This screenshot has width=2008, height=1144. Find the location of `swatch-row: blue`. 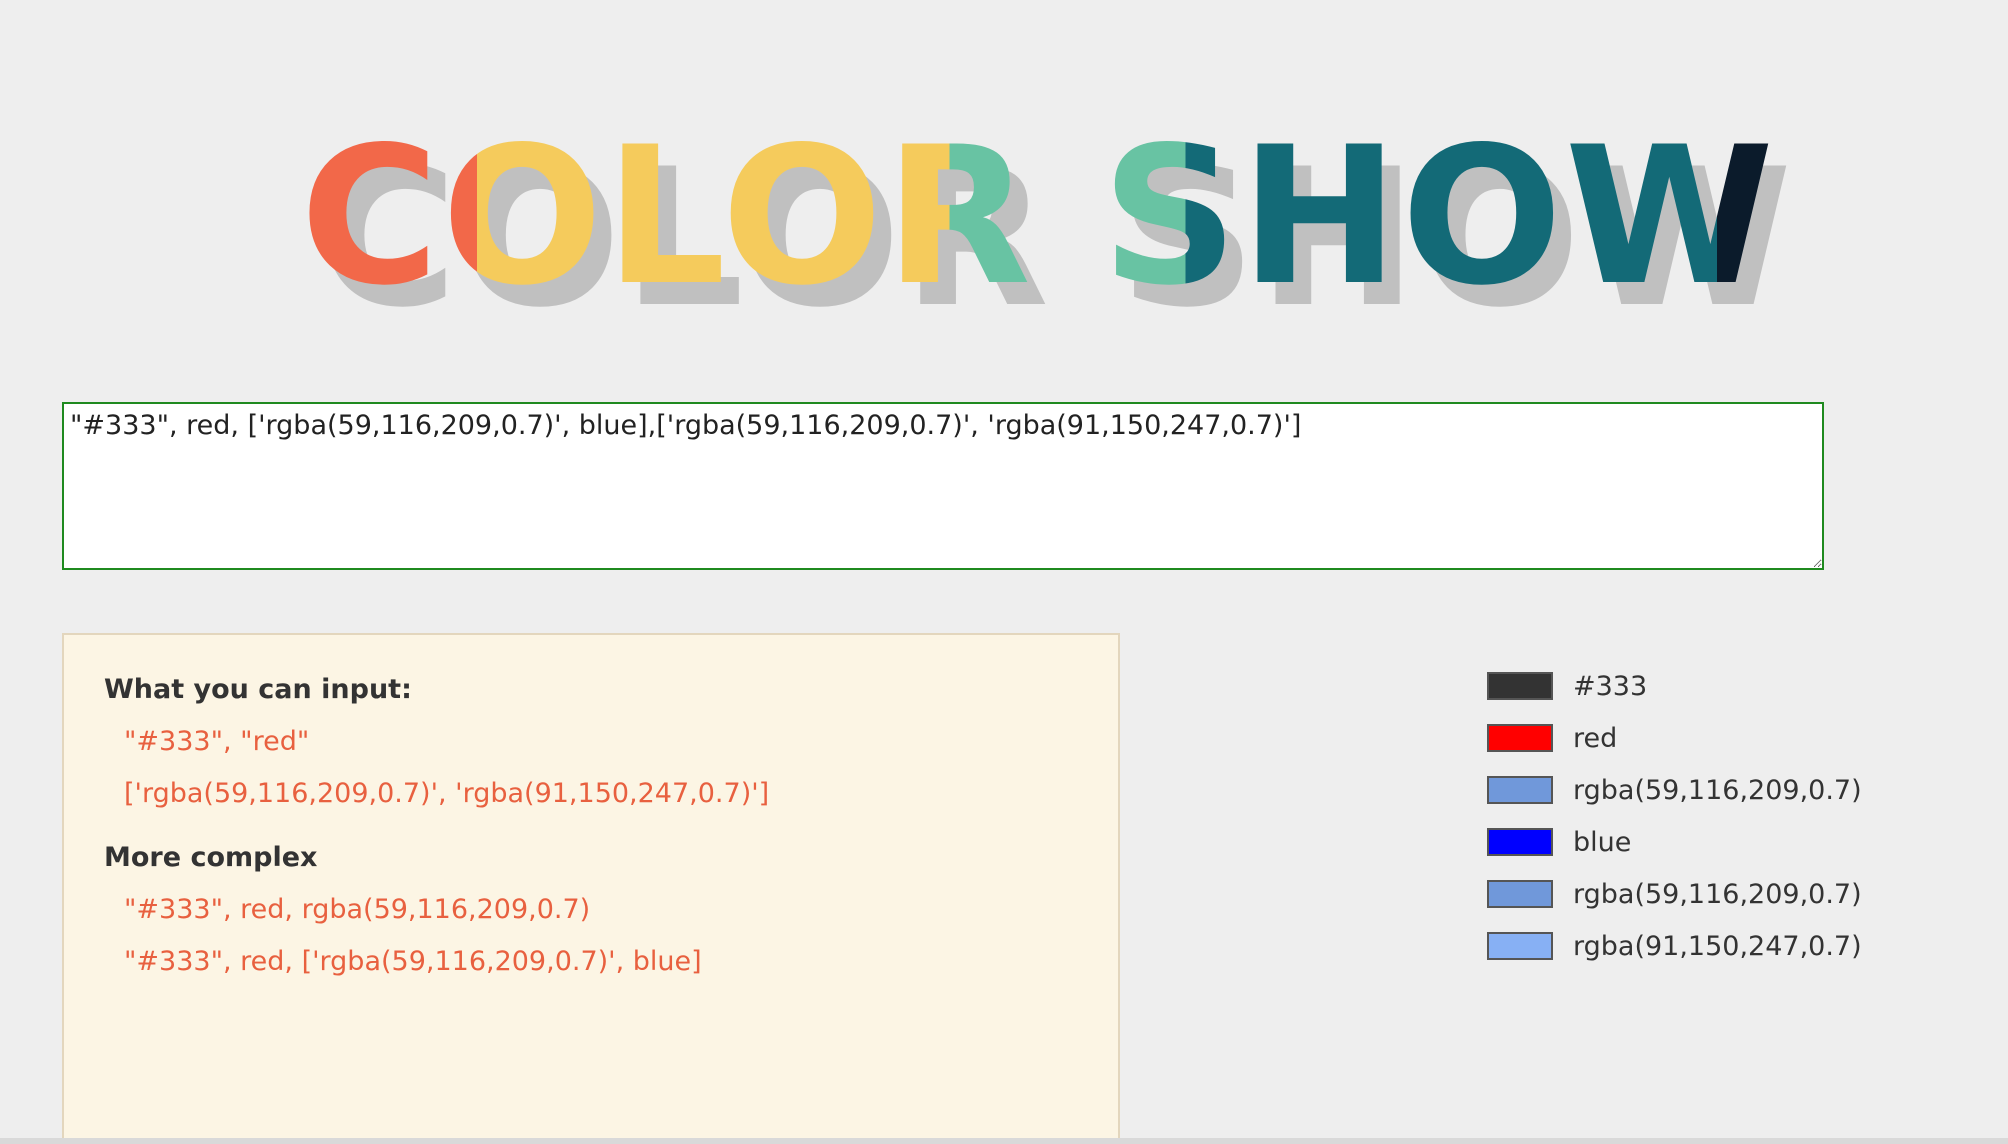

swatch-row: blue is located at coordinates (1727, 842).